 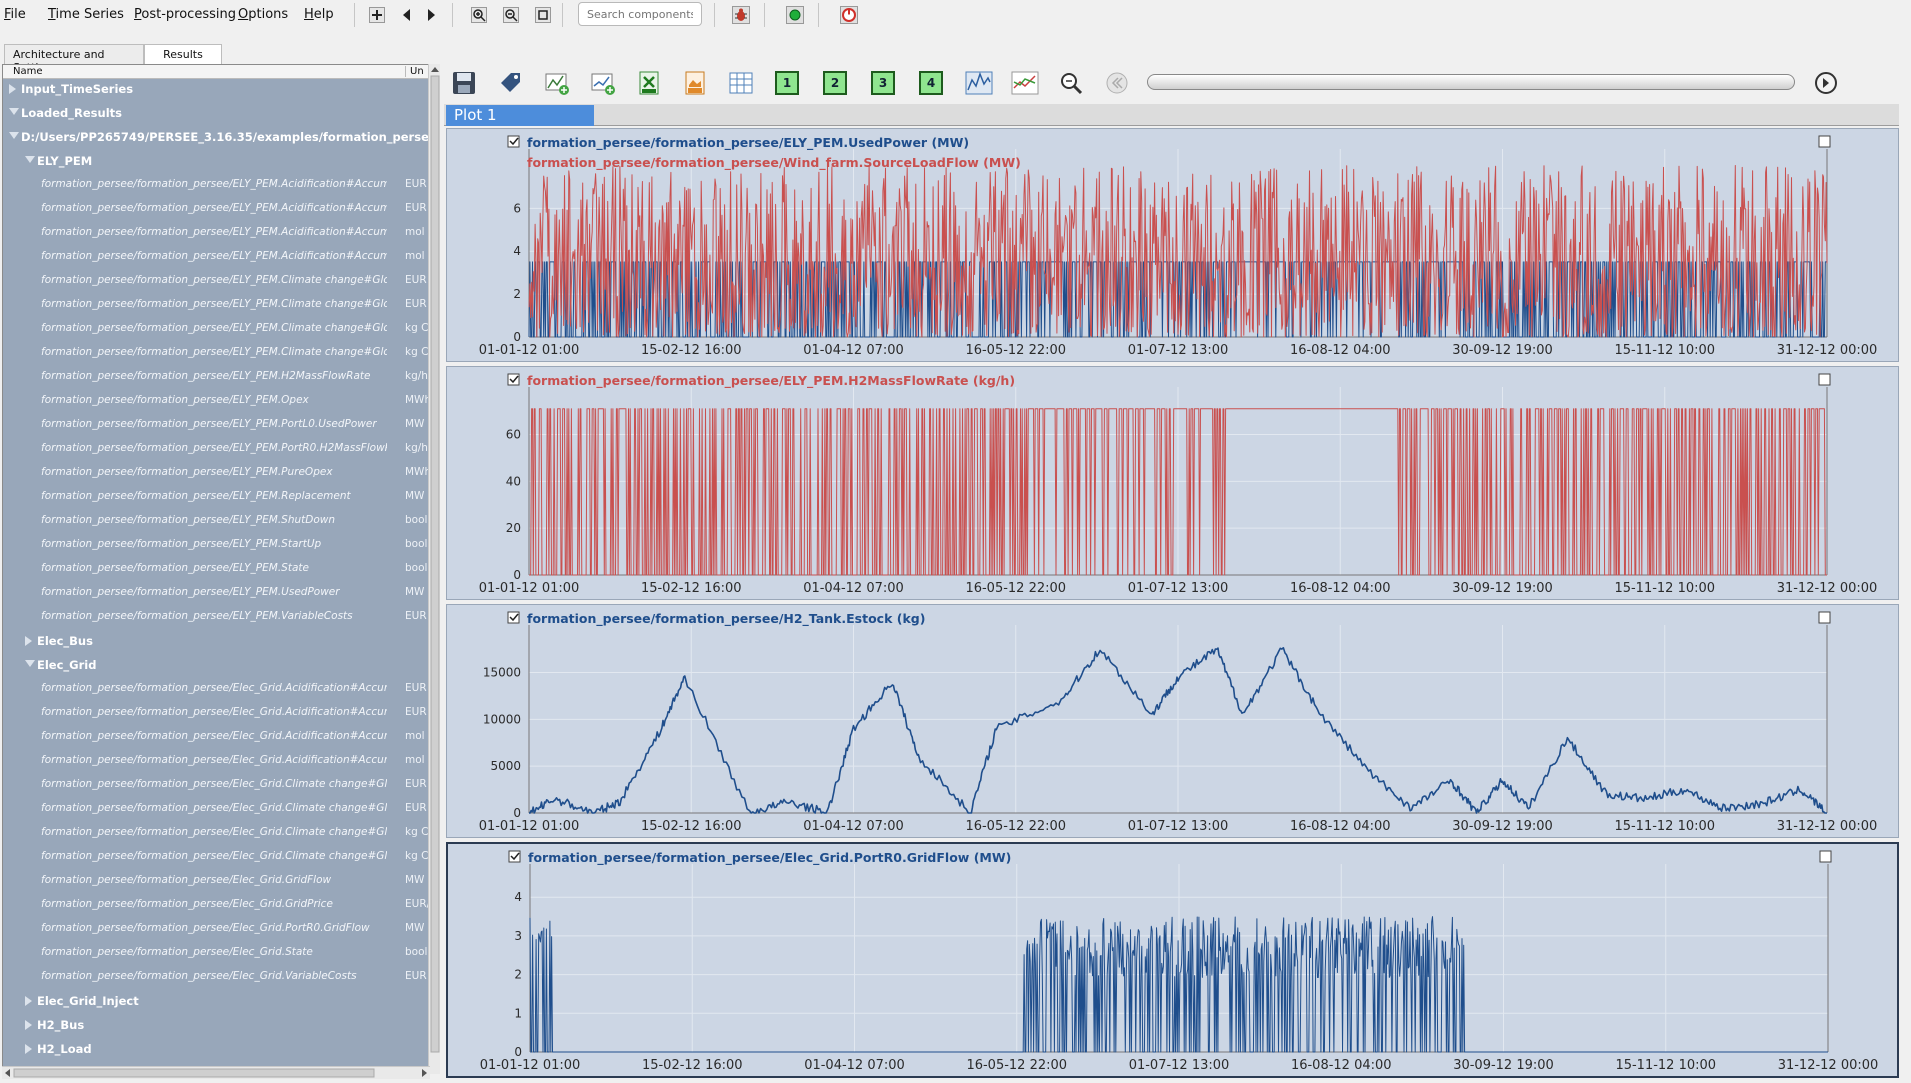 I want to click on add-curve-icon, so click(x=603, y=83).